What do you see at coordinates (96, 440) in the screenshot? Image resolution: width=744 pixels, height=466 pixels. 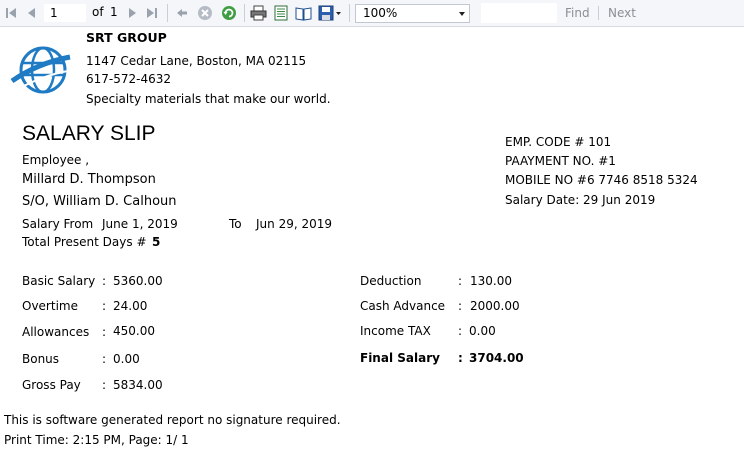 I see `print-time: Print Time: 2:15 PM, Page: 1/ 1` at bounding box center [96, 440].